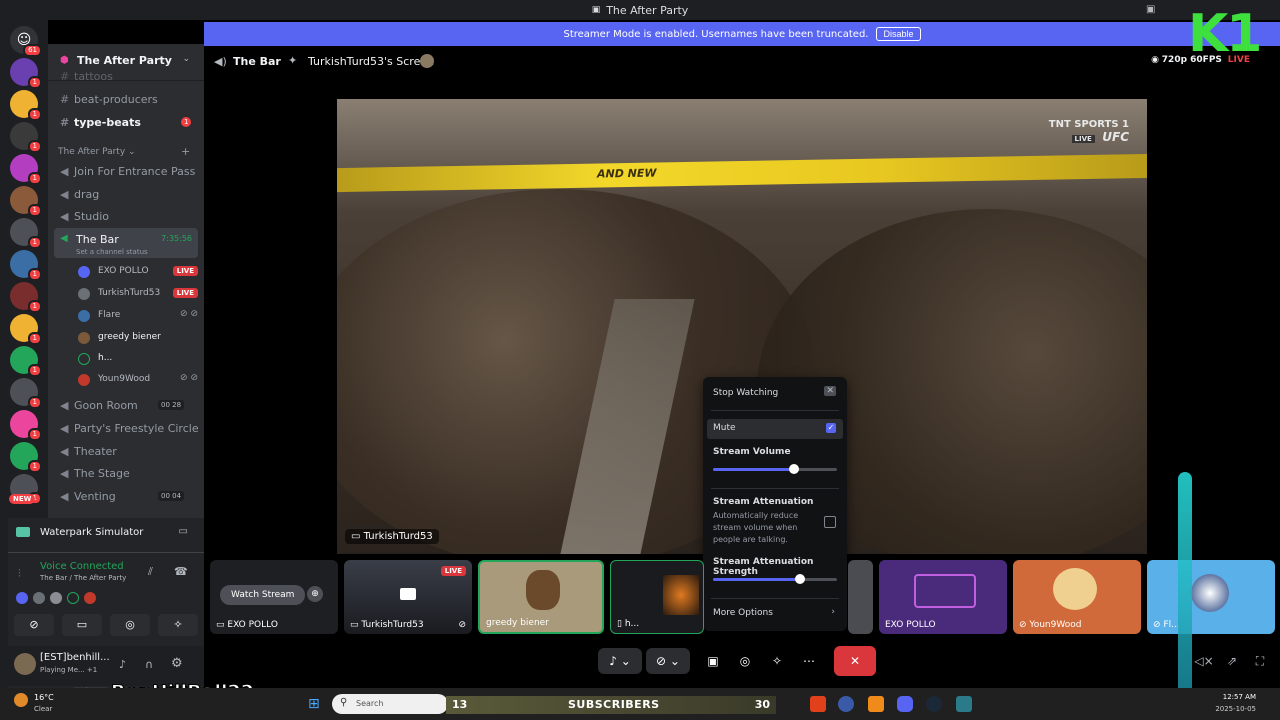  I want to click on attenuation-checkbox, so click(830, 522).